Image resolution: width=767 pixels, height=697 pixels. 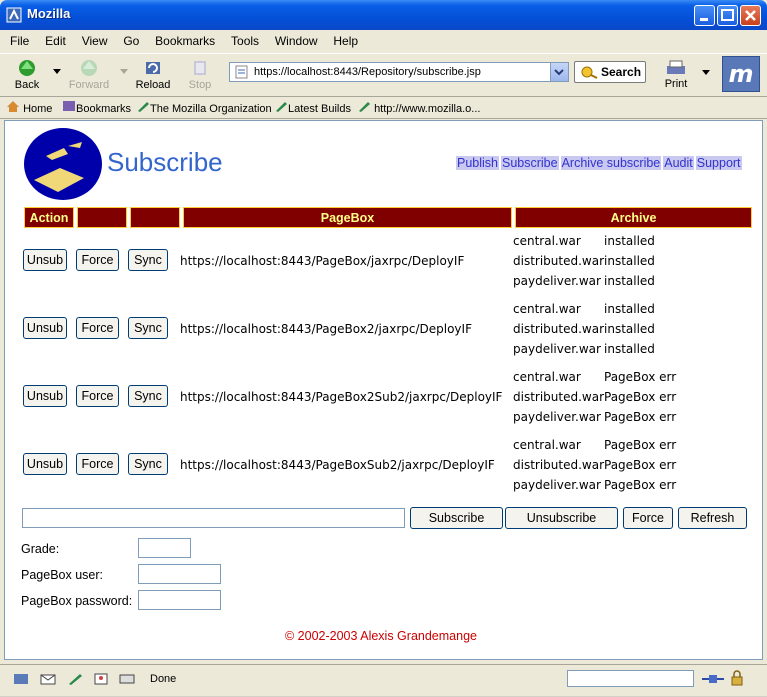 I want to click on forward-button: Forward, so click(x=89, y=75).